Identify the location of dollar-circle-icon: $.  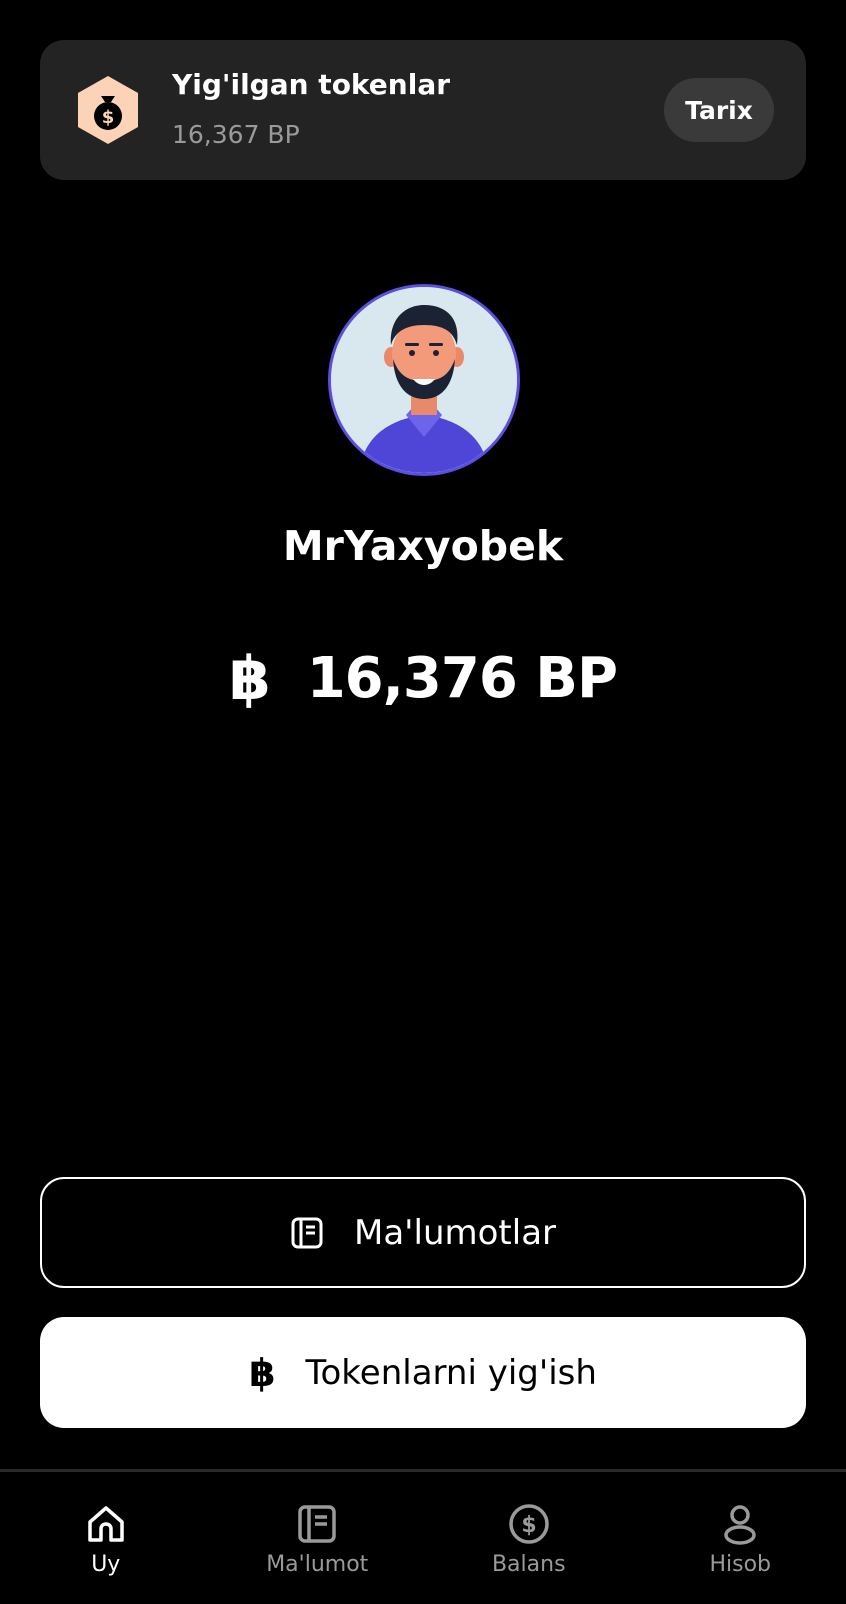
(529, 1524).